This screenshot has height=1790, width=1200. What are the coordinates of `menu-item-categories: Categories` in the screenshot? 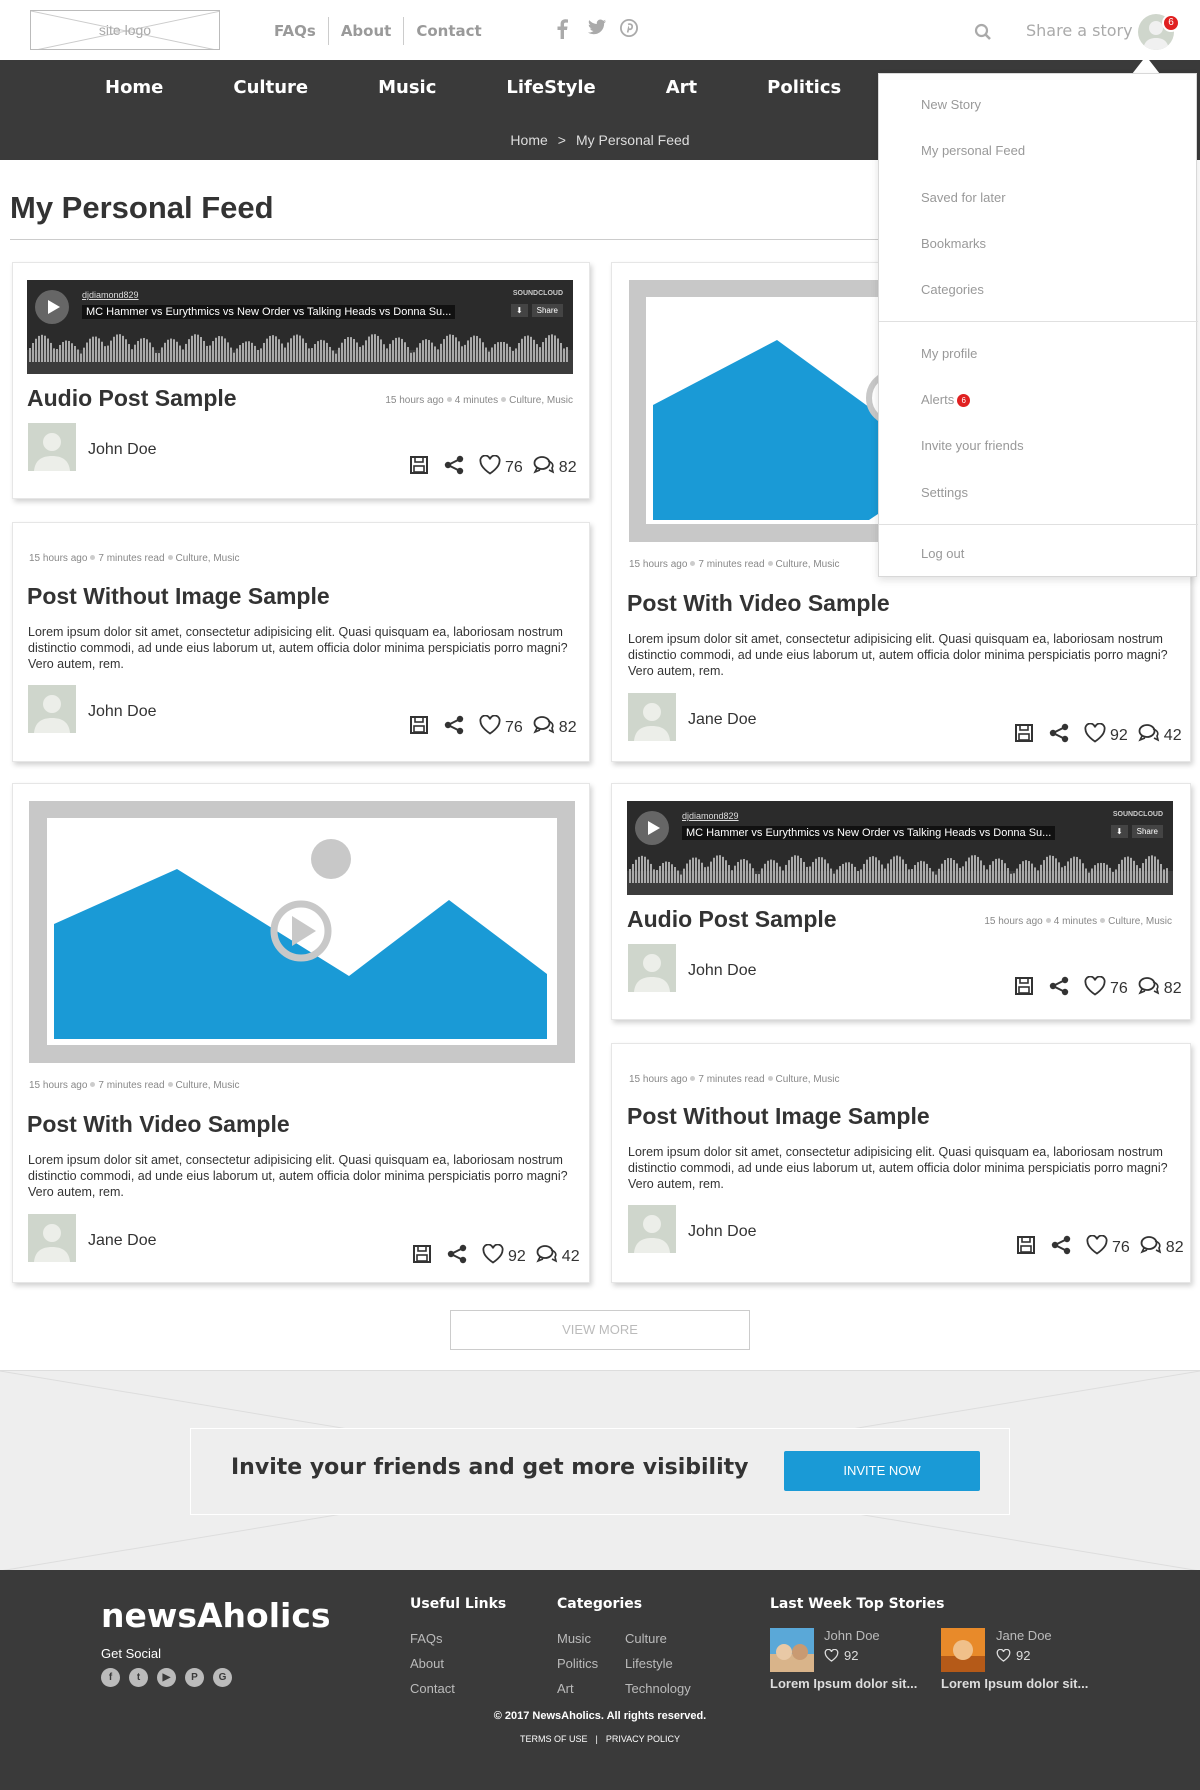 It's located at (952, 289).